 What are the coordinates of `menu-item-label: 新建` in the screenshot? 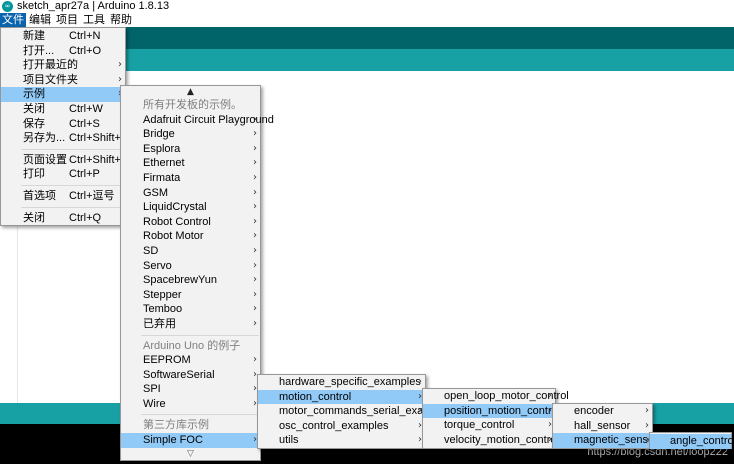 It's located at (34, 36).